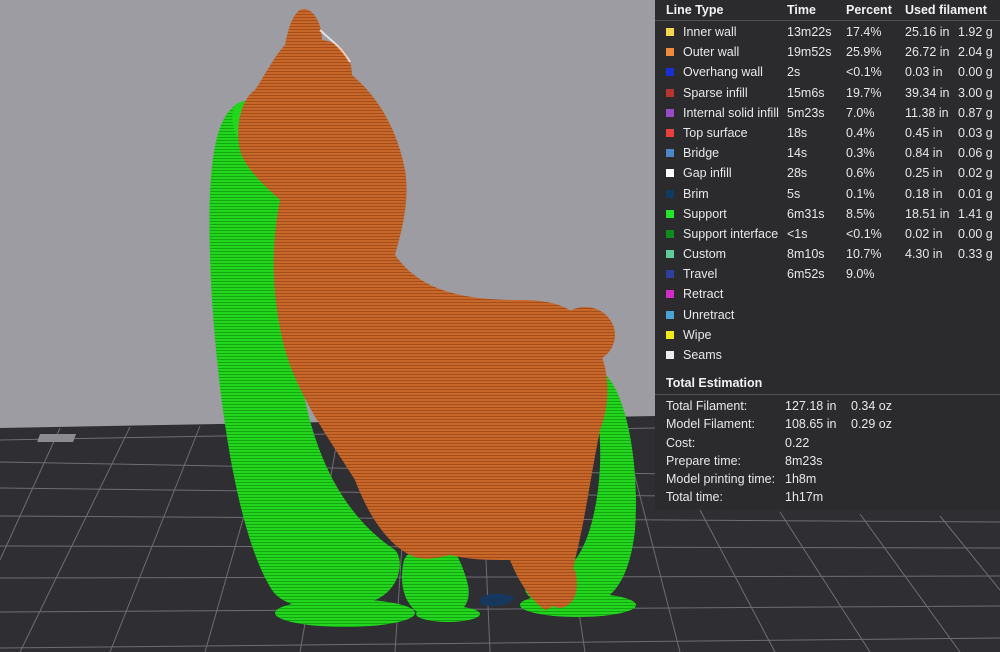 The width and height of the screenshot is (1000, 652). Describe the element at coordinates (797, 173) in the screenshot. I see `legend-time-value: 28s` at that location.